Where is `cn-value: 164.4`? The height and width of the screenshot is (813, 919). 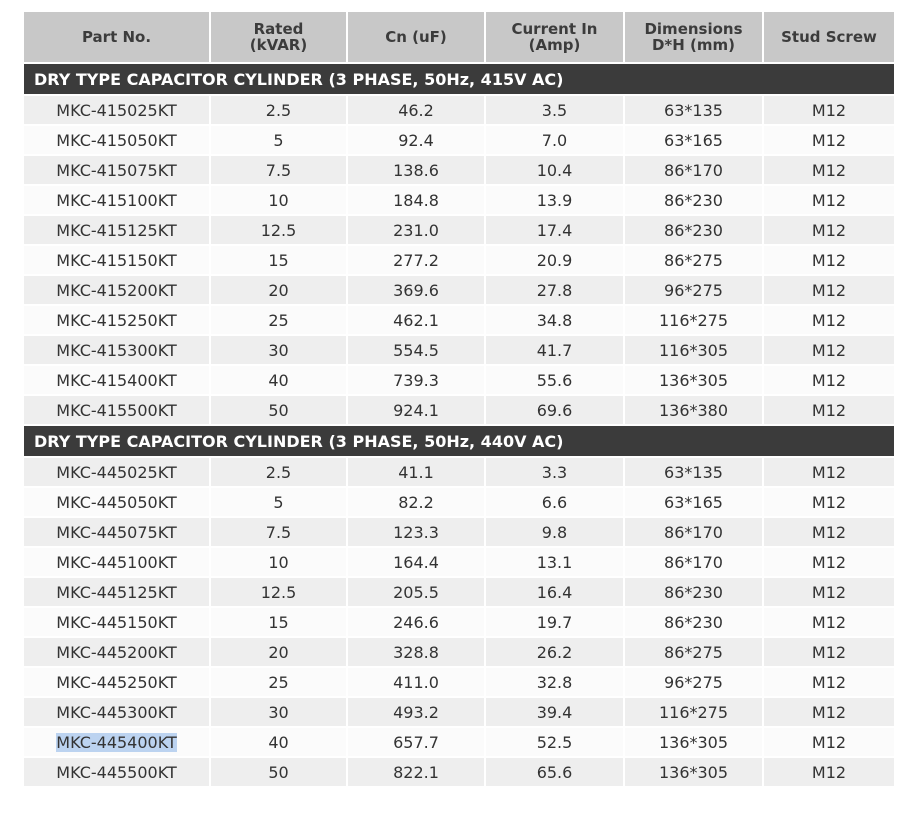
cn-value: 164.4 is located at coordinates (416, 562).